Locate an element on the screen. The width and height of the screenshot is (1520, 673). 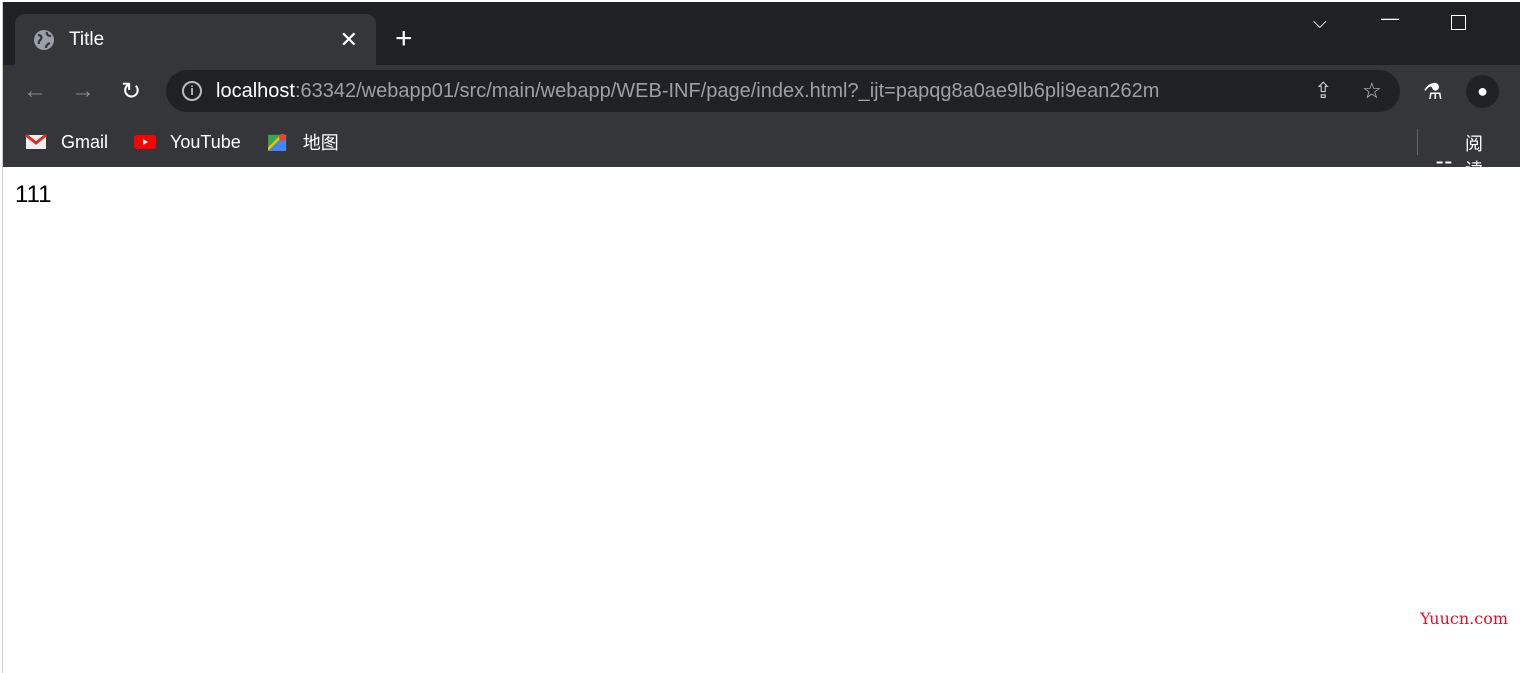
youtube-icon is located at coordinates (145, 142).